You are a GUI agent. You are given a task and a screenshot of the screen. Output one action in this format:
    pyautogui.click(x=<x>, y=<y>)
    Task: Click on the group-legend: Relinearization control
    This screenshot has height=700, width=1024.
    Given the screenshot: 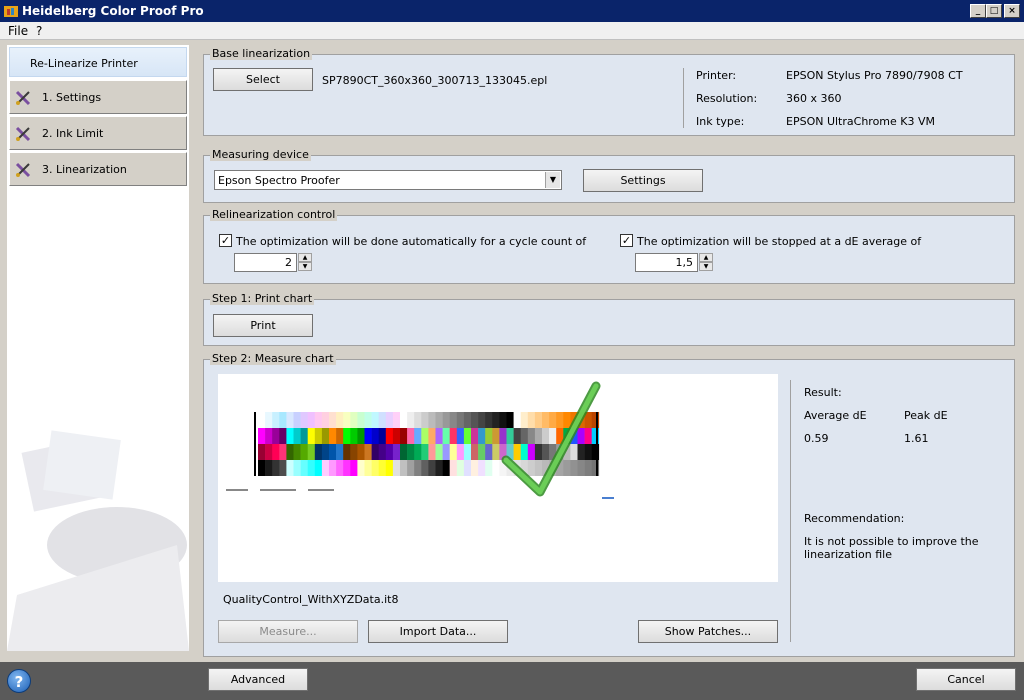 What is the action you would take?
    pyautogui.click(x=274, y=214)
    